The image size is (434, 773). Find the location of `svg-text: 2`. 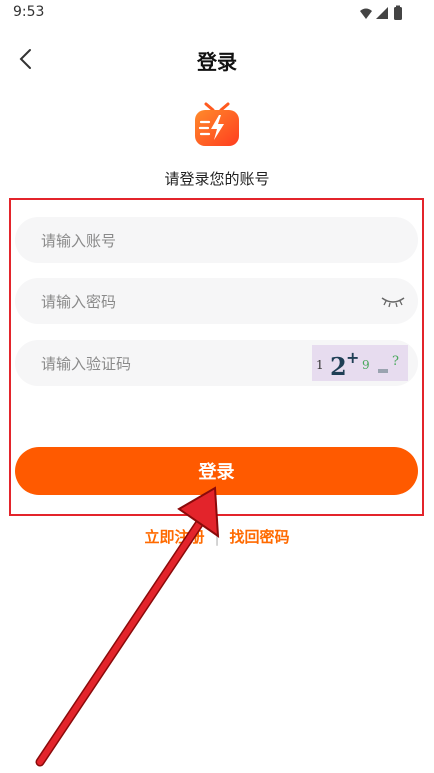

svg-text: 2 is located at coordinates (338, 366).